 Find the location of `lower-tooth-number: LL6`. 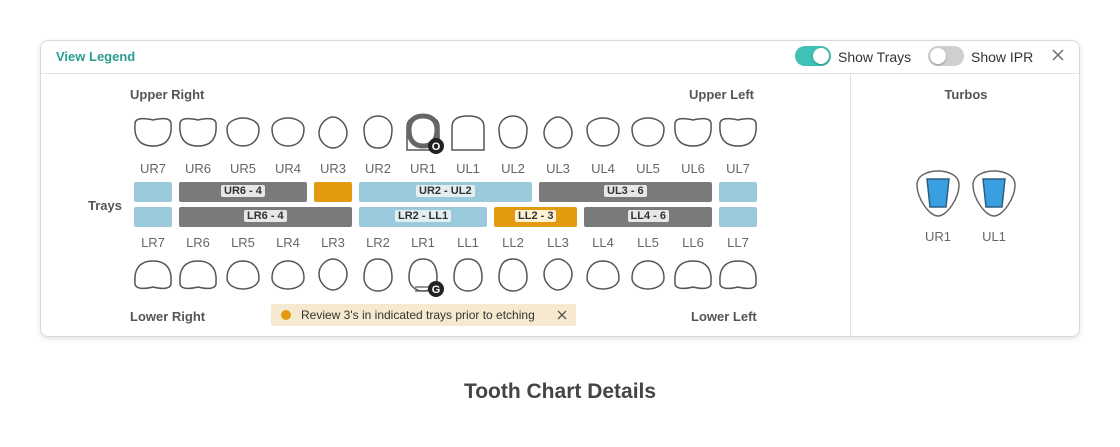

lower-tooth-number: LL6 is located at coordinates (693, 242).